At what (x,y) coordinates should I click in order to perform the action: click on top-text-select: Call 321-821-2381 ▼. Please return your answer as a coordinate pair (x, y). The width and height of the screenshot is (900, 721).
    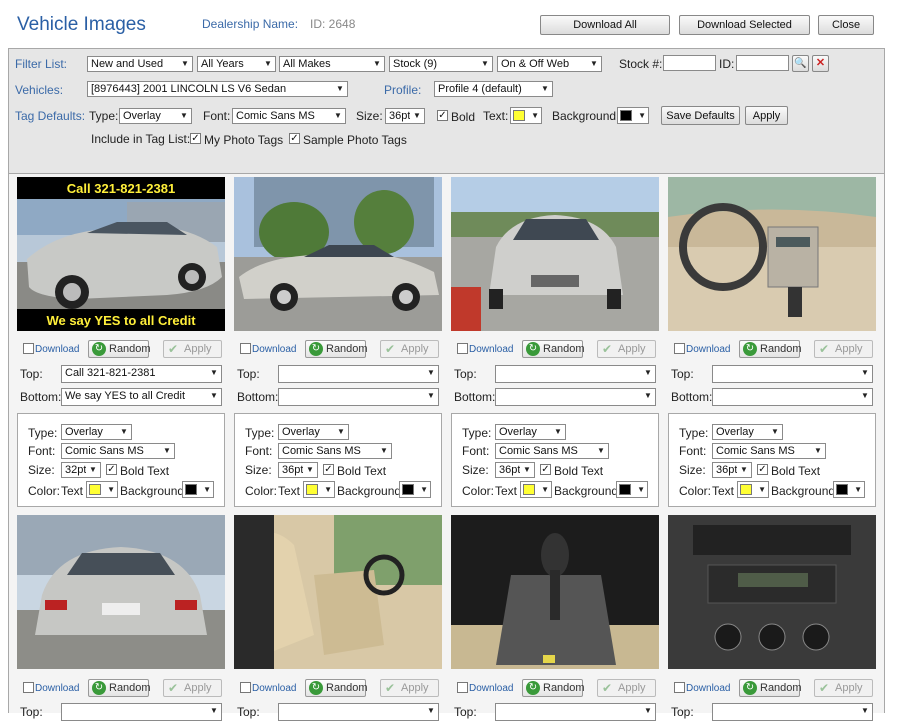
    Looking at the image, I should click on (141, 374).